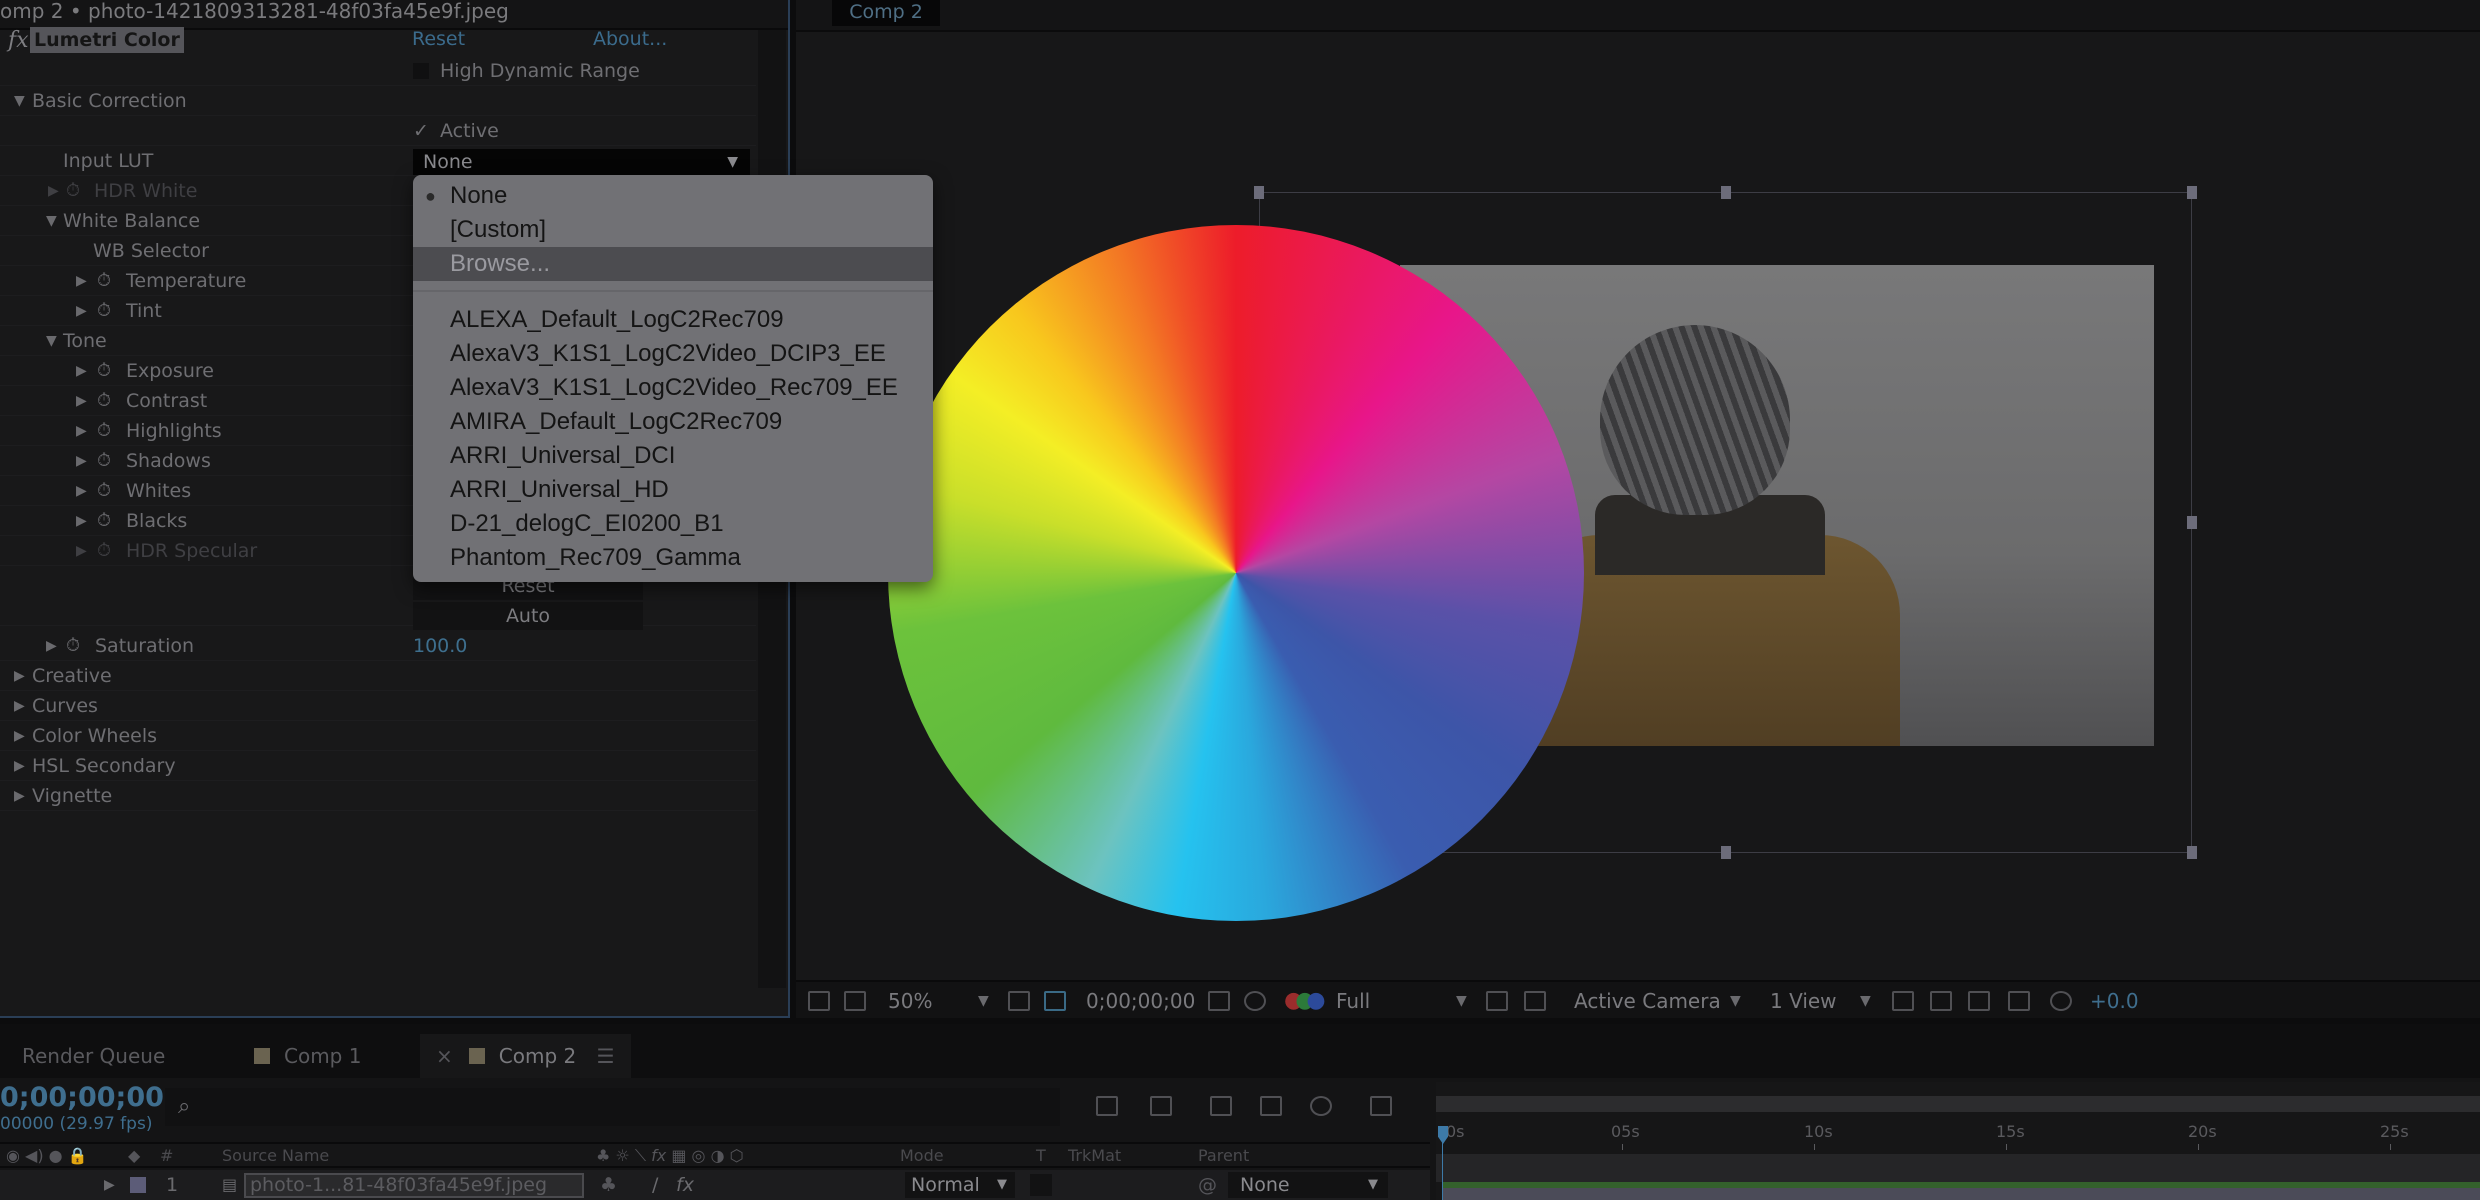  What do you see at coordinates (18, 40) in the screenshot?
I see `fx-icon: fx` at bounding box center [18, 40].